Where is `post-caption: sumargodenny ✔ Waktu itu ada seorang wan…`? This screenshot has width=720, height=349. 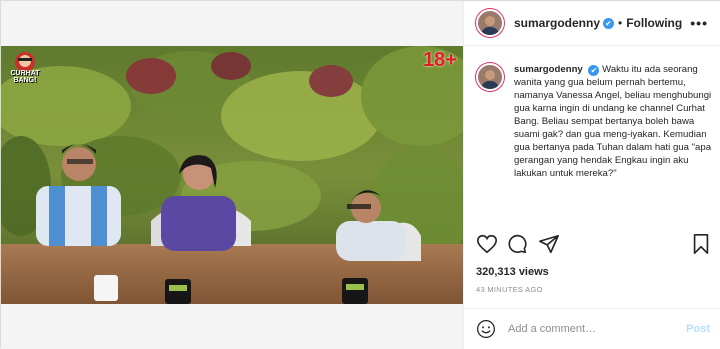 post-caption: sumargodenny ✔ Waktu itu ada seorang wan… is located at coordinates (595, 121).